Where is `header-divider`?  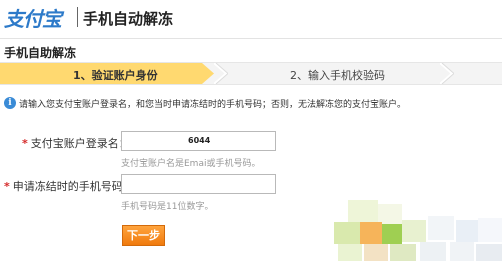
header-divider is located at coordinates (77, 17).